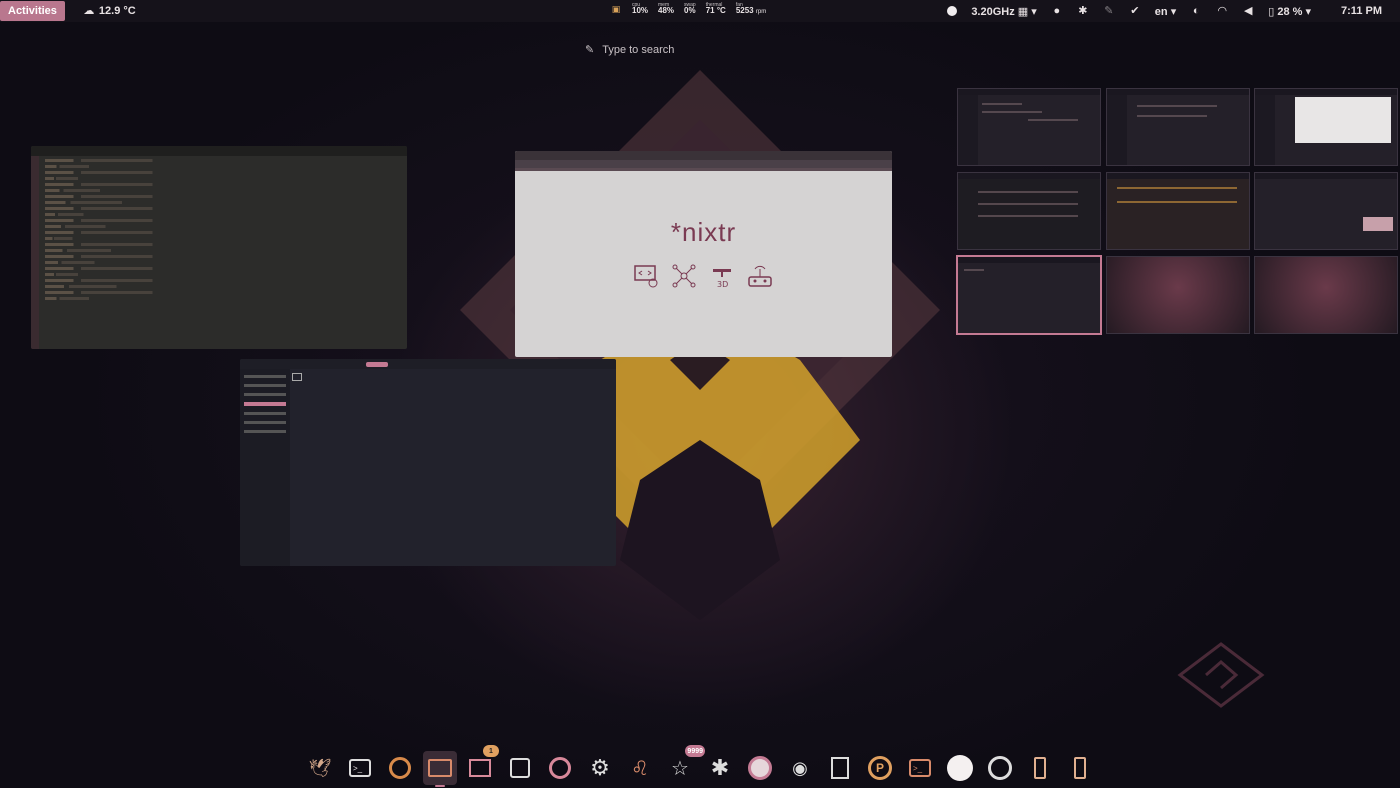 This screenshot has width=1400, height=788. I want to click on site-icons: 3D, so click(703, 276).